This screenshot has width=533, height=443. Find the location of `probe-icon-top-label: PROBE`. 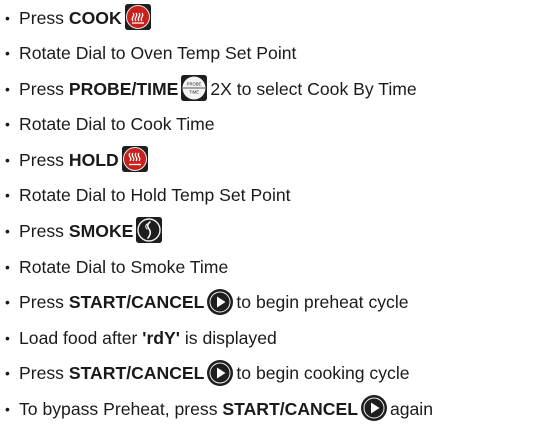

probe-icon-top-label: PROBE is located at coordinates (194, 83).